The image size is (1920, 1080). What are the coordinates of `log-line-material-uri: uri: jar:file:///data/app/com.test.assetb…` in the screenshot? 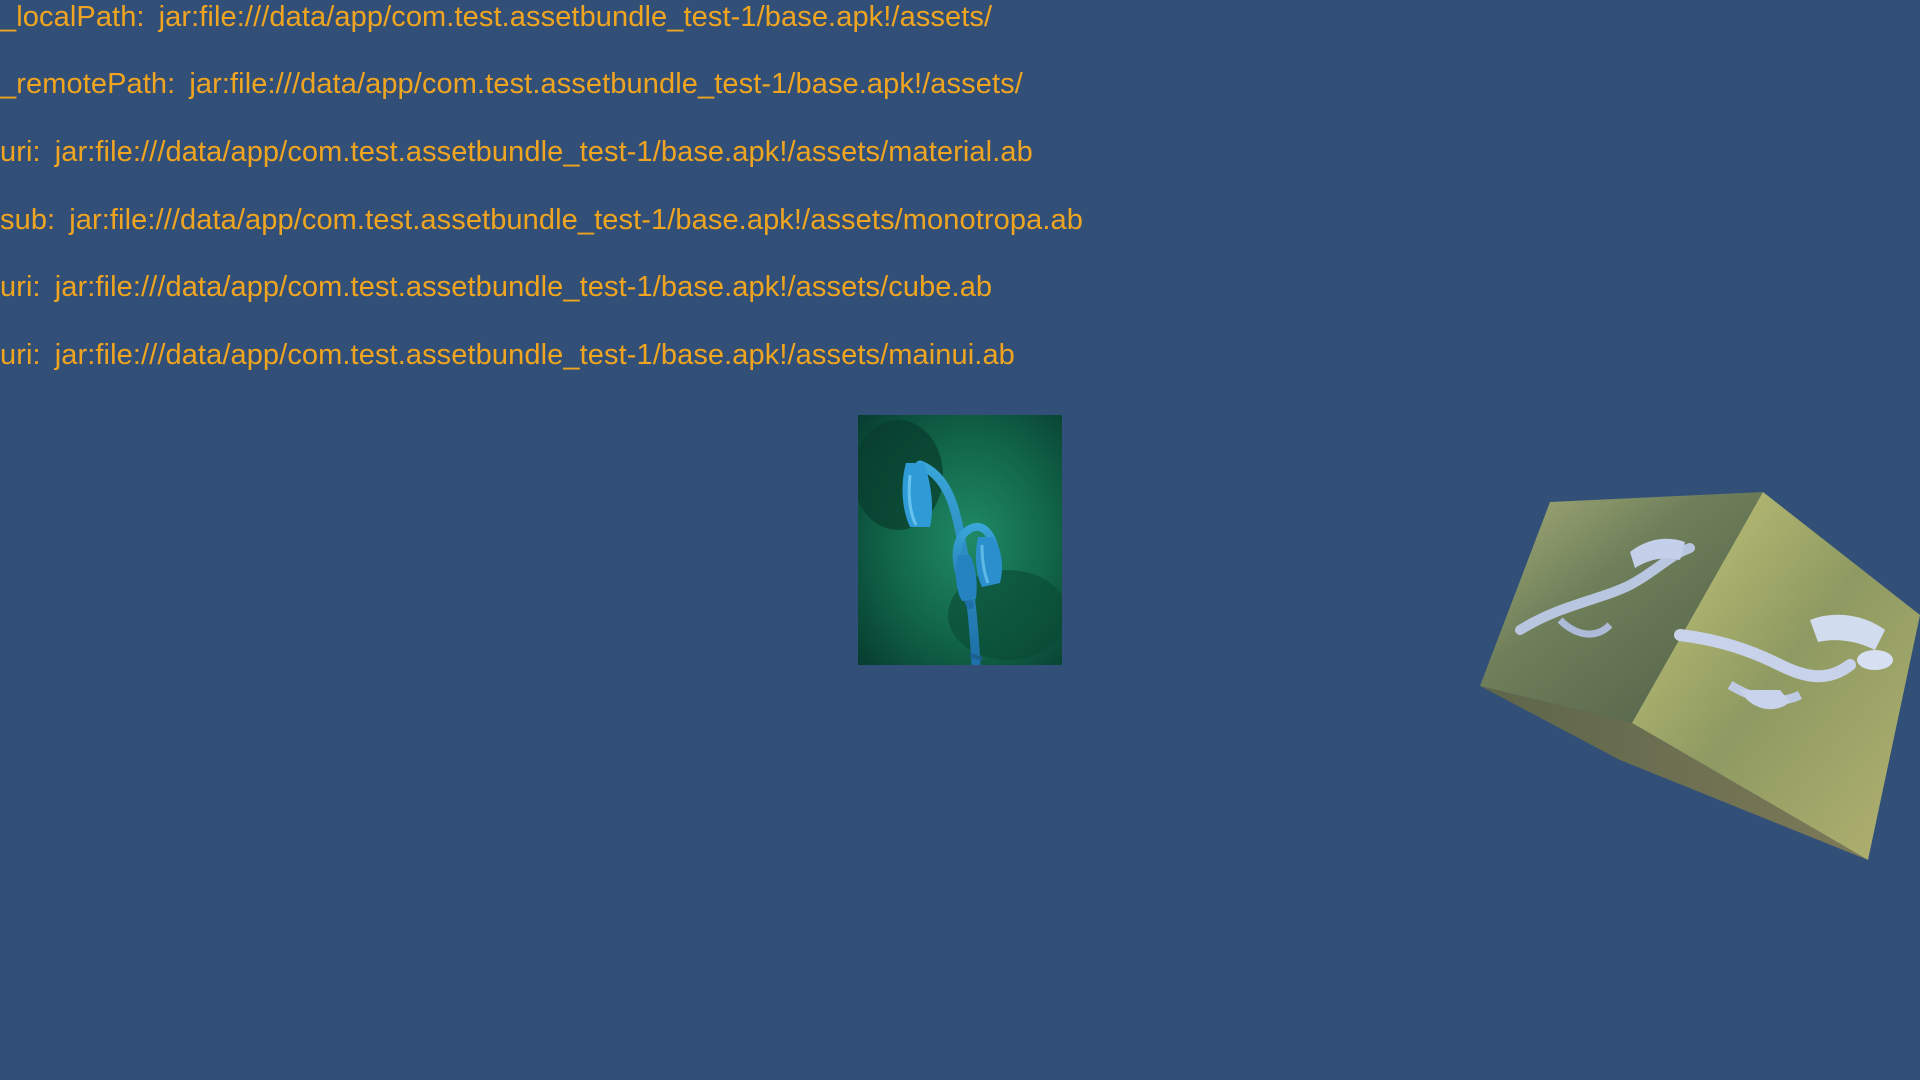 It's located at (516, 152).